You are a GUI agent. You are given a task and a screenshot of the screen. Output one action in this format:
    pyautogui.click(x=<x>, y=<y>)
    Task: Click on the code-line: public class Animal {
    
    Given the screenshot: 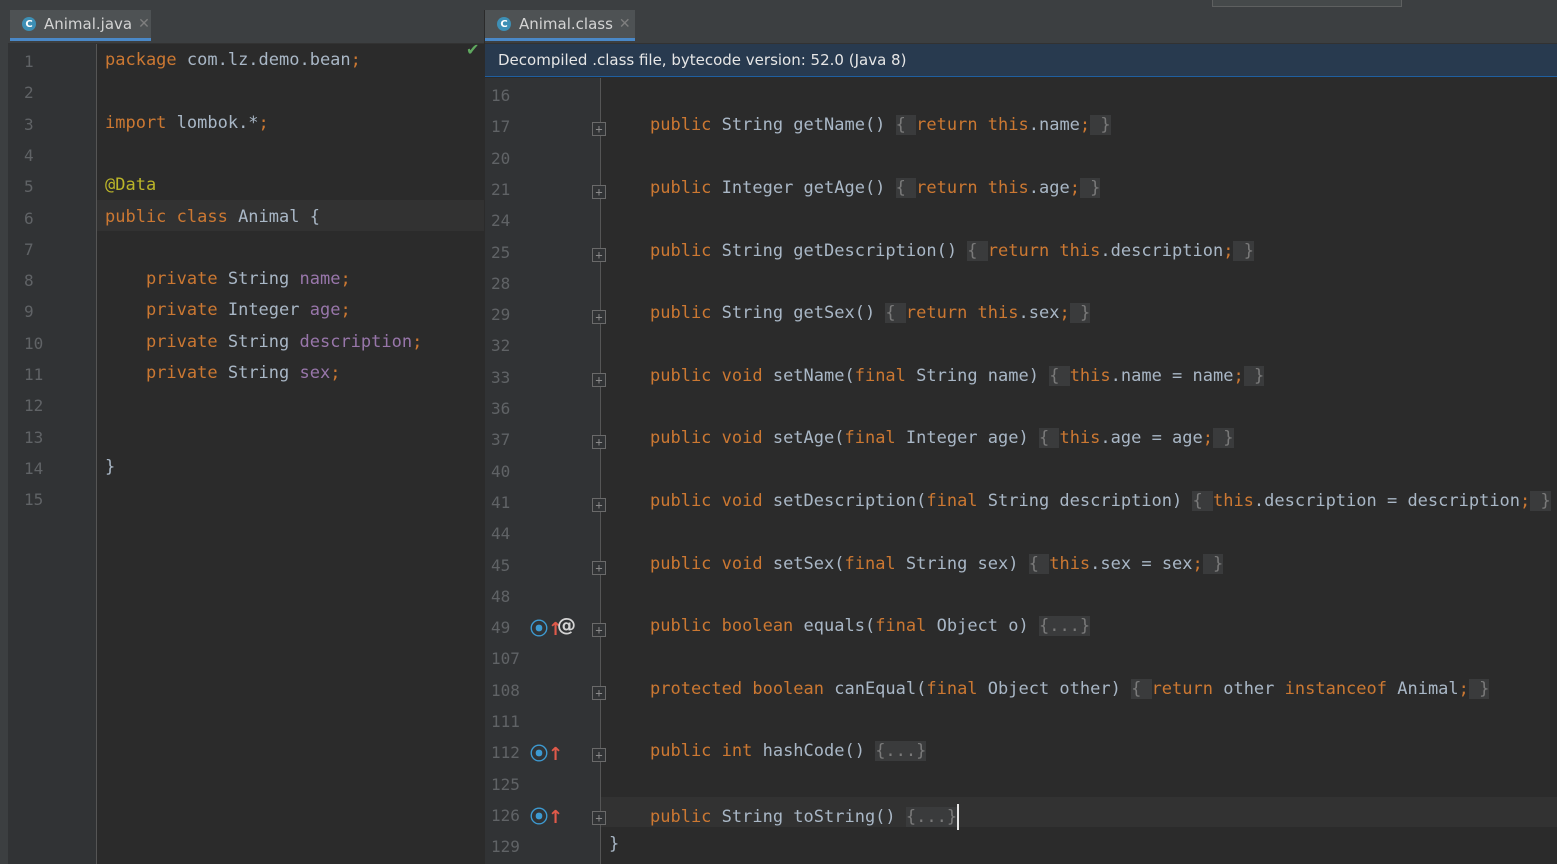 What is the action you would take?
    pyautogui.click(x=212, y=217)
    